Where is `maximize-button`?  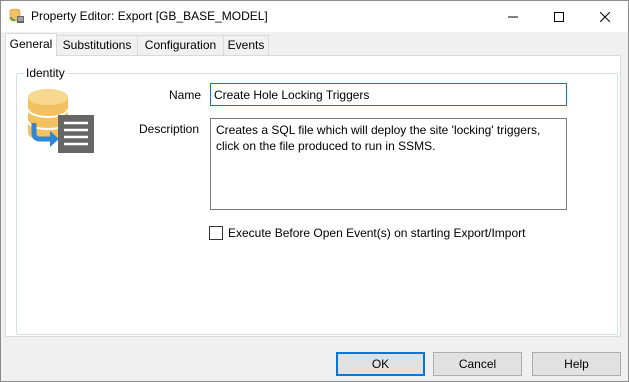
maximize-button is located at coordinates (559, 16).